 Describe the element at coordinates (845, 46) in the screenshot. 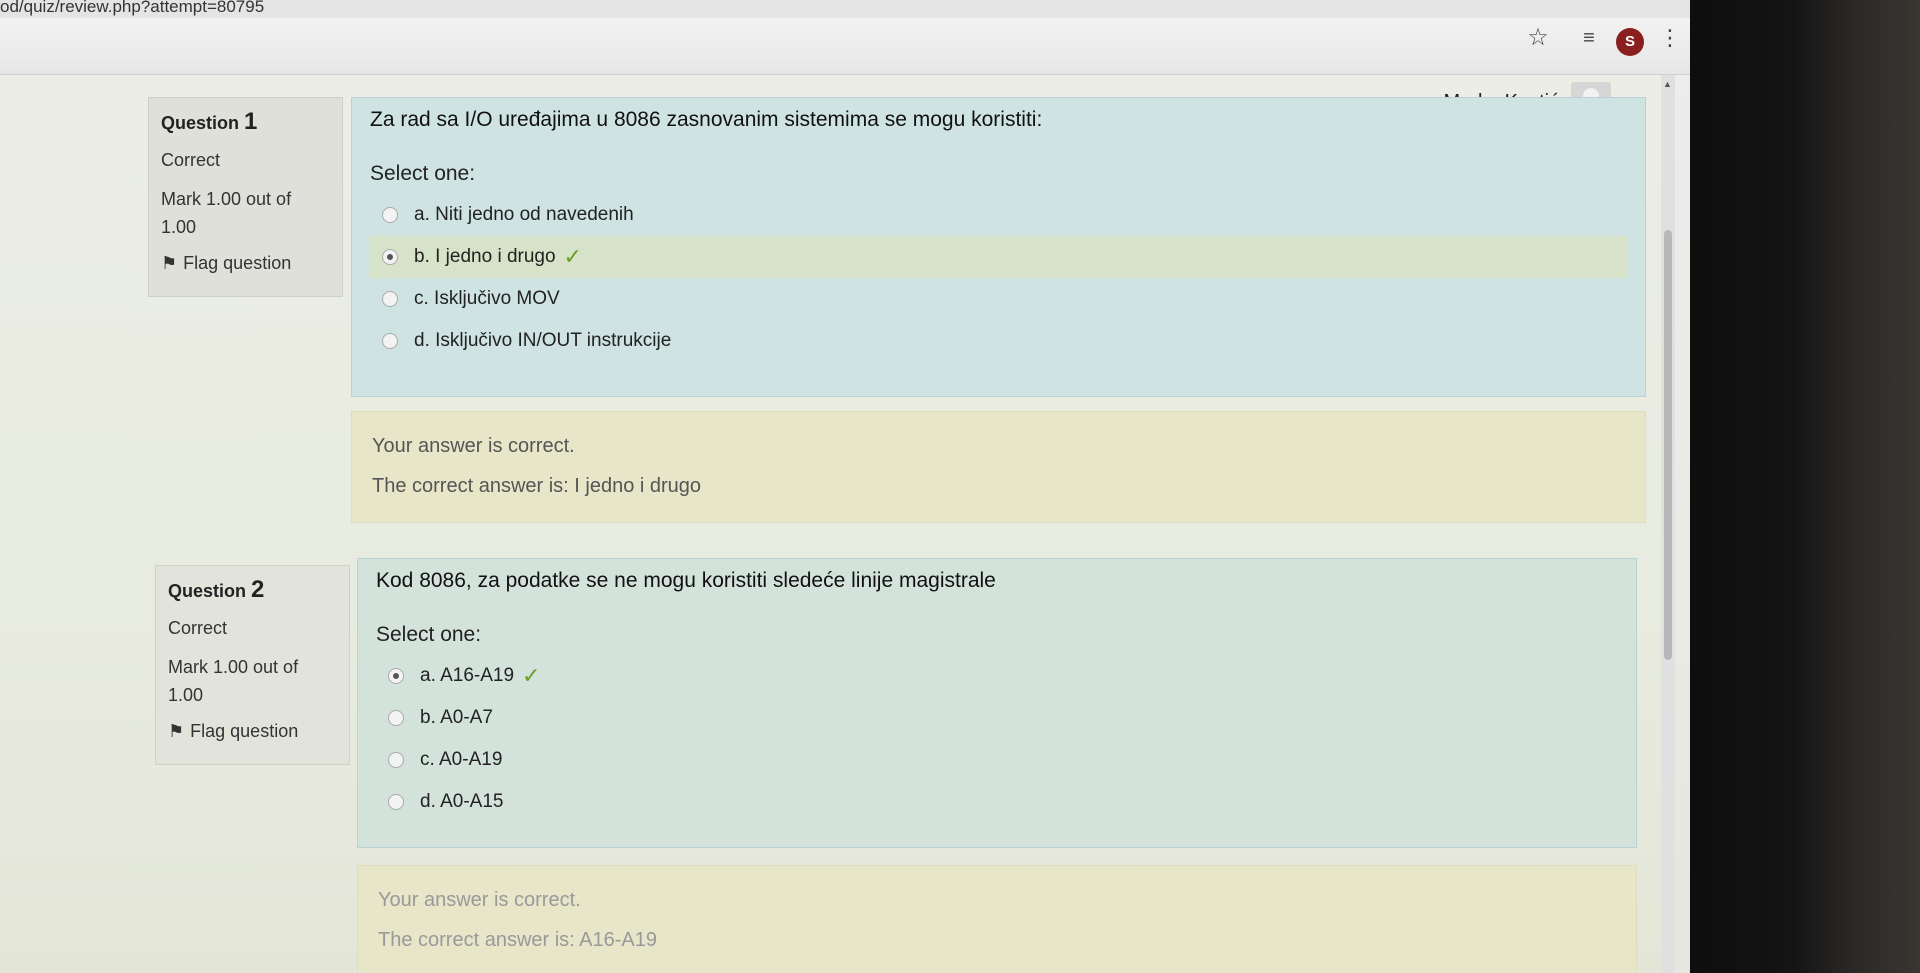

I see `browser-toolbar: ☆ ≡ S ⋮` at that location.